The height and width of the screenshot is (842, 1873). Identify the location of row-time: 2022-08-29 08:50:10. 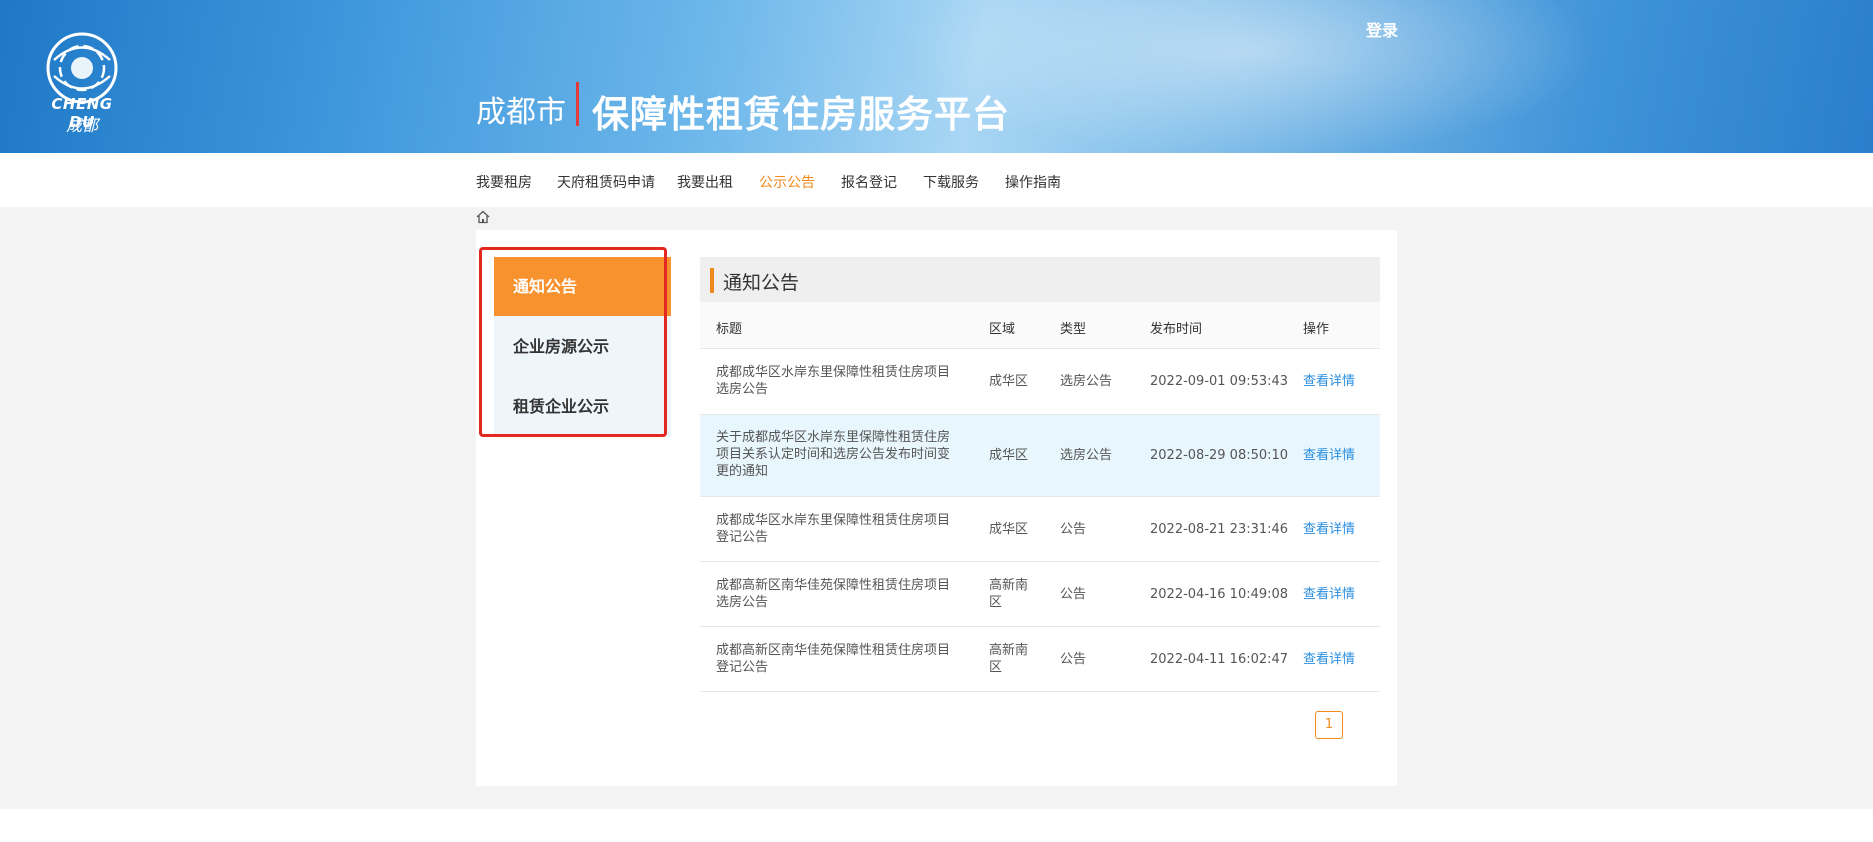
(1219, 455).